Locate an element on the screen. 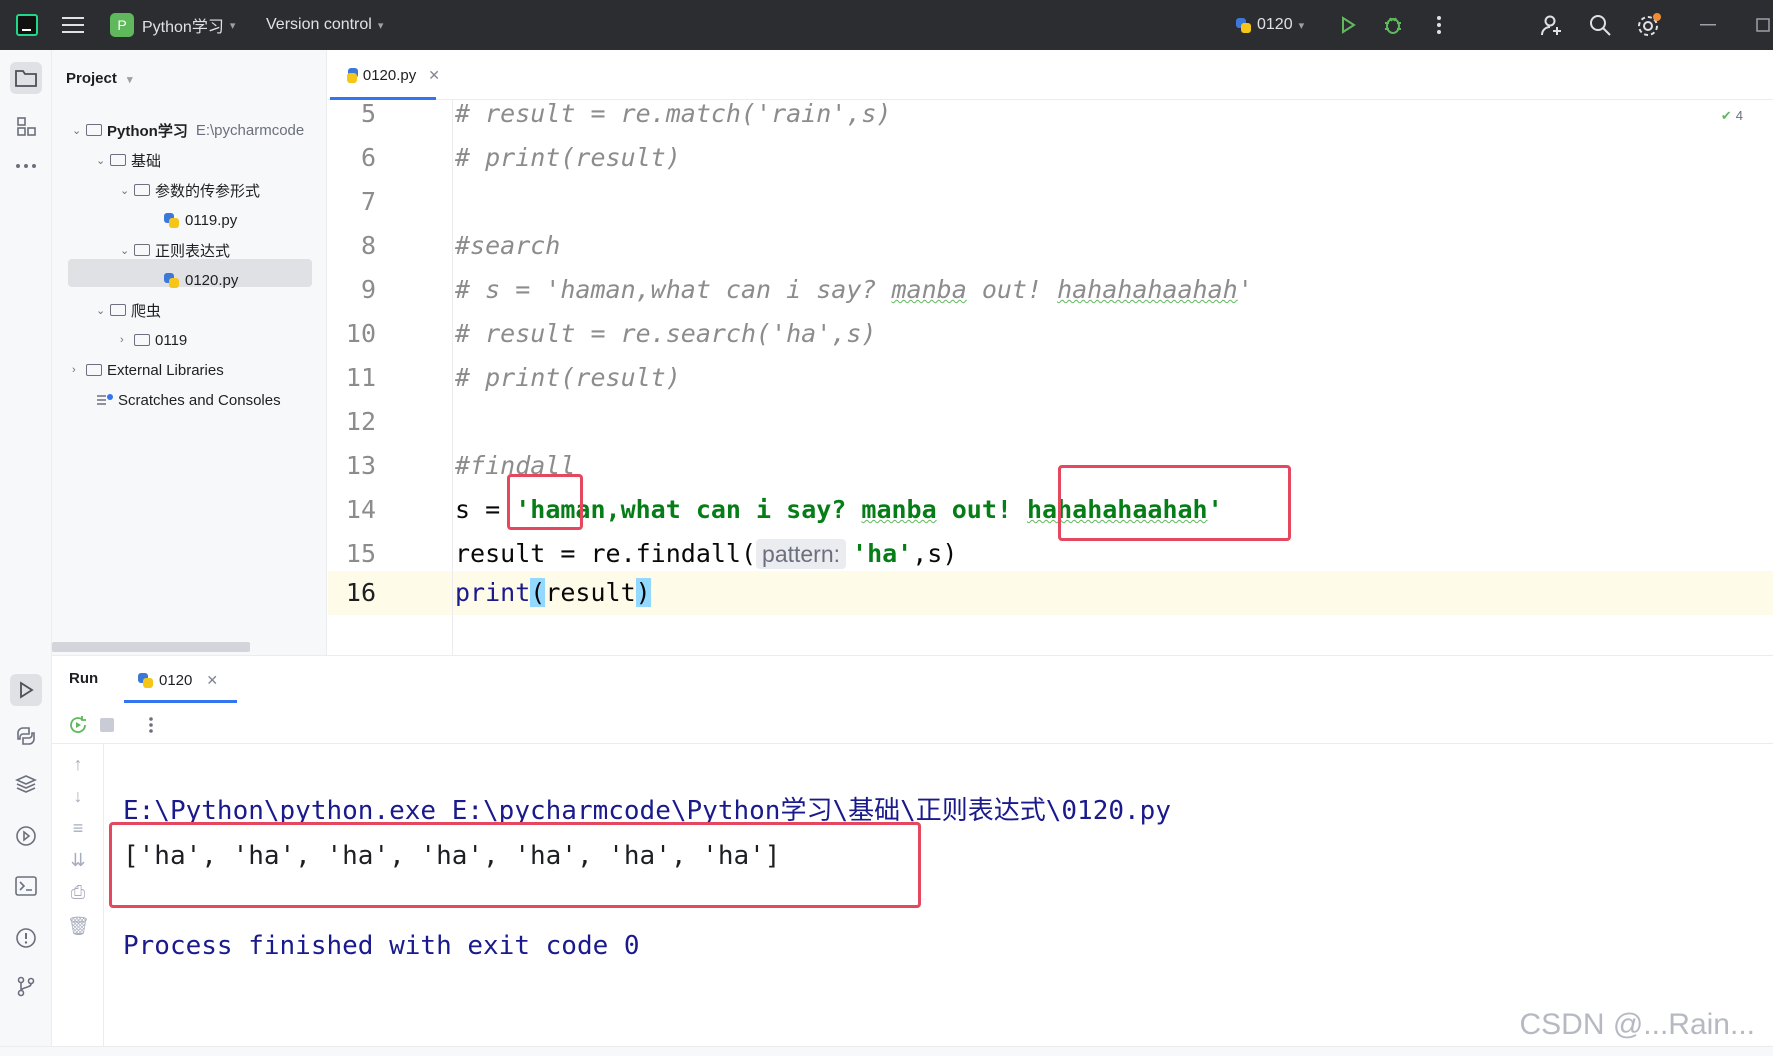 The image size is (1773, 1056). tree-item-basics: ⌄ 基础 is located at coordinates (128, 160).